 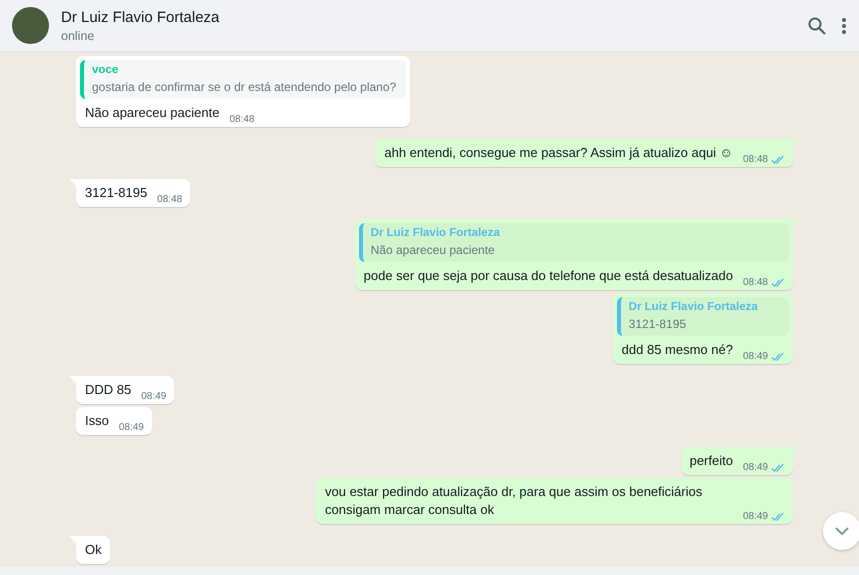 I want to click on quote-text: gostaria de confirmar se o dr está atendendo pelo plano?, so click(x=244, y=87).